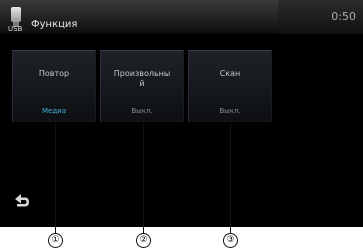  I want to click on callout-3: ③, so click(230, 240).